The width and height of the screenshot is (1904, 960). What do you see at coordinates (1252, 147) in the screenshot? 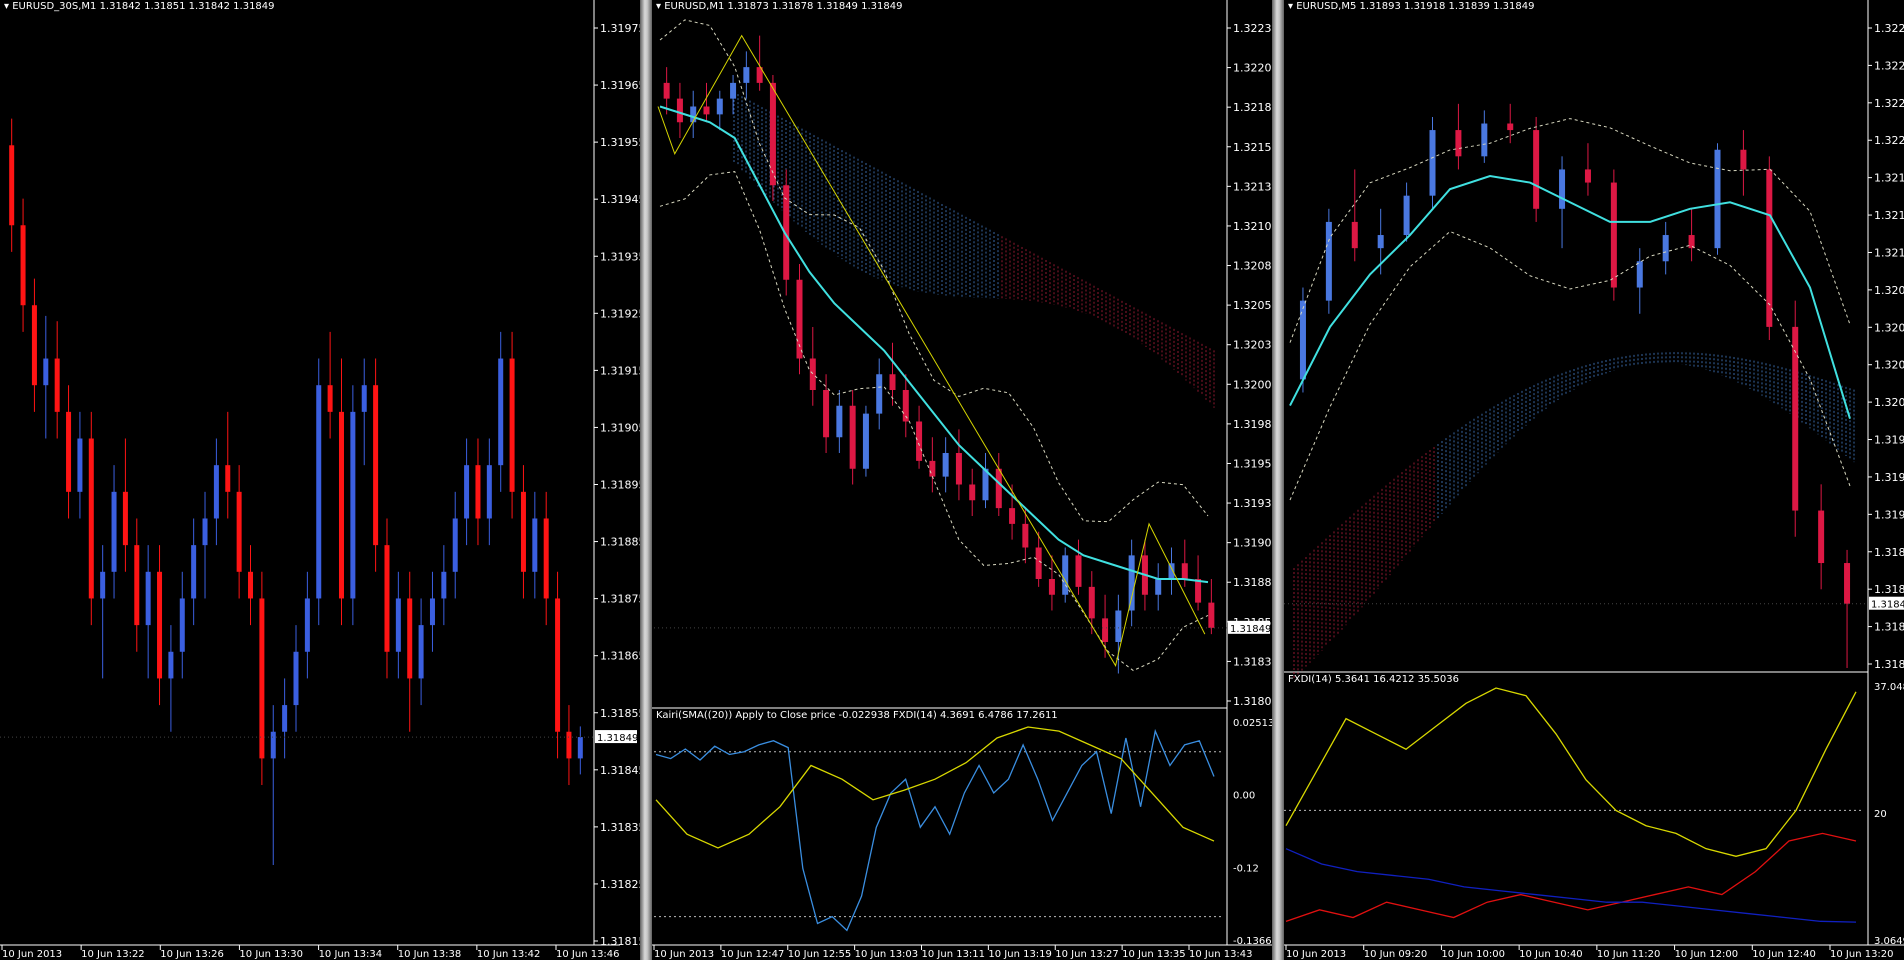
I see `y-tick-label: 1.32155` at bounding box center [1252, 147].